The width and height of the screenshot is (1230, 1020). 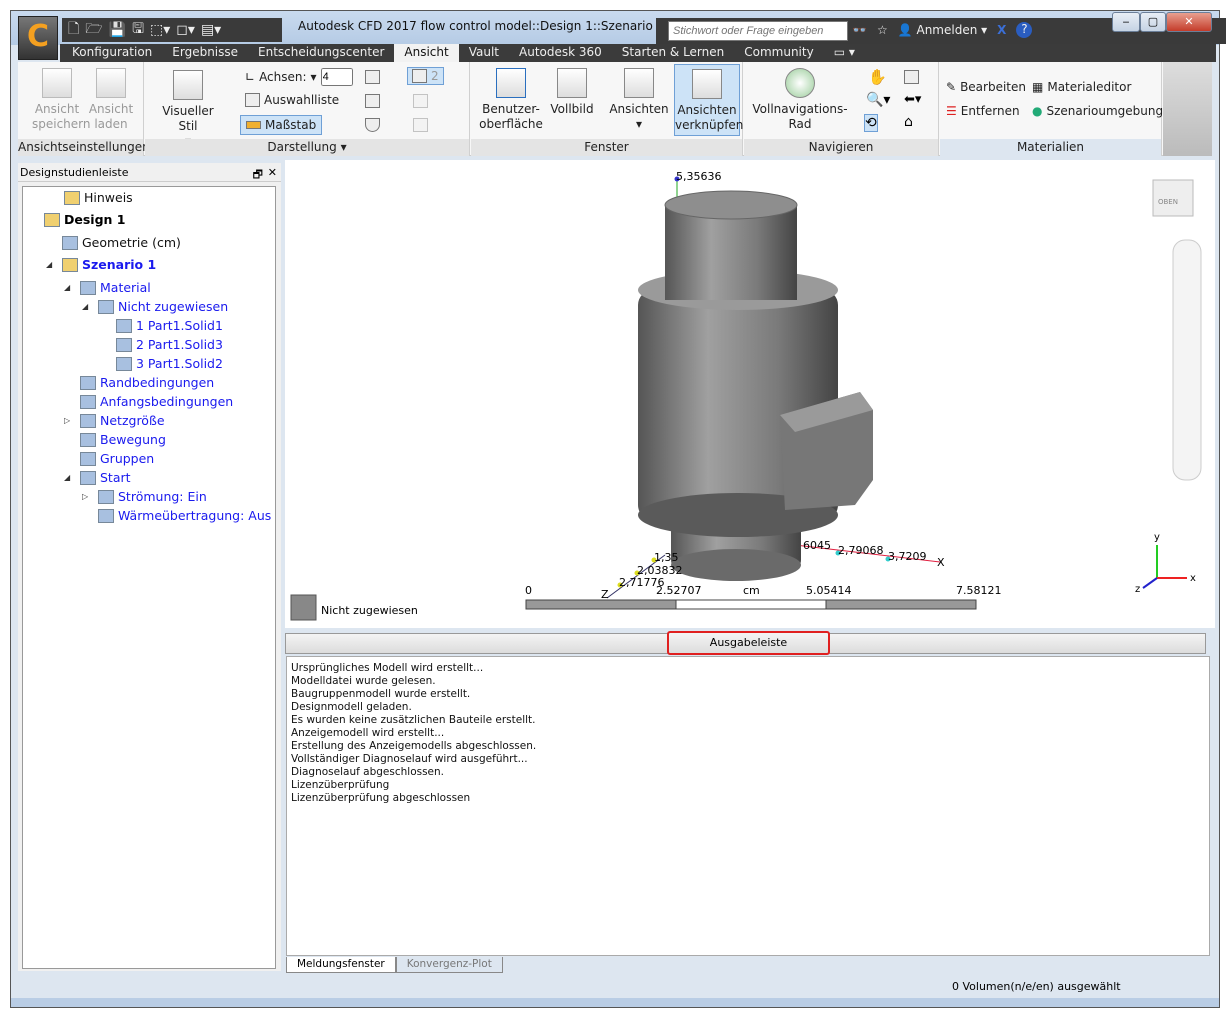 I want to click on tree-item: Start, so click(x=105, y=477).